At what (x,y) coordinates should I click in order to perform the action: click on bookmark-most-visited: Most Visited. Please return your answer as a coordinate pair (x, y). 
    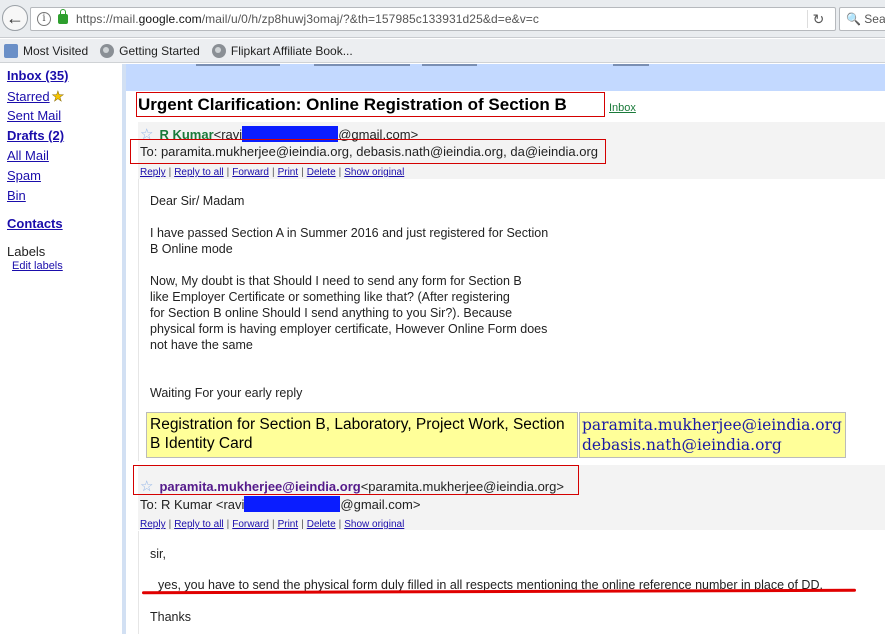
    Looking at the image, I should click on (46, 50).